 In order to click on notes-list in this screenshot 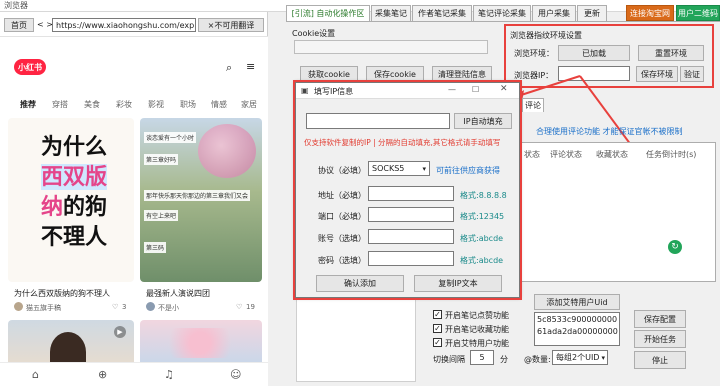, I will do `click(356, 339)`.